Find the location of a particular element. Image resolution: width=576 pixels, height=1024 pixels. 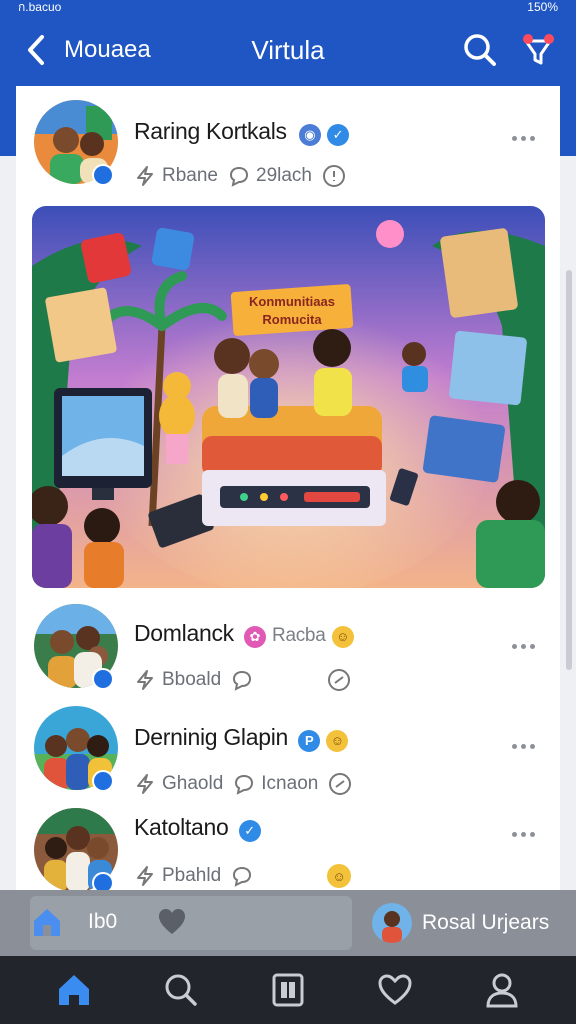

reaction-action: Bboald is located at coordinates (177, 680).